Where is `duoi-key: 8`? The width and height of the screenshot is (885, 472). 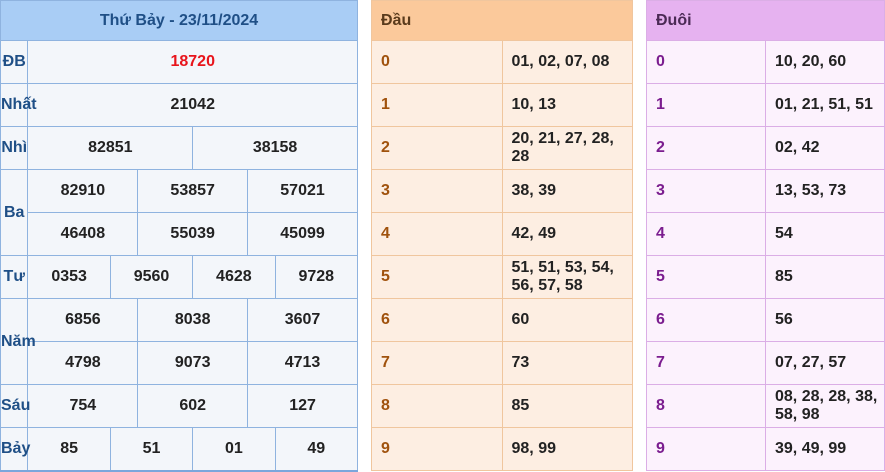 duoi-key: 8 is located at coordinates (706, 406).